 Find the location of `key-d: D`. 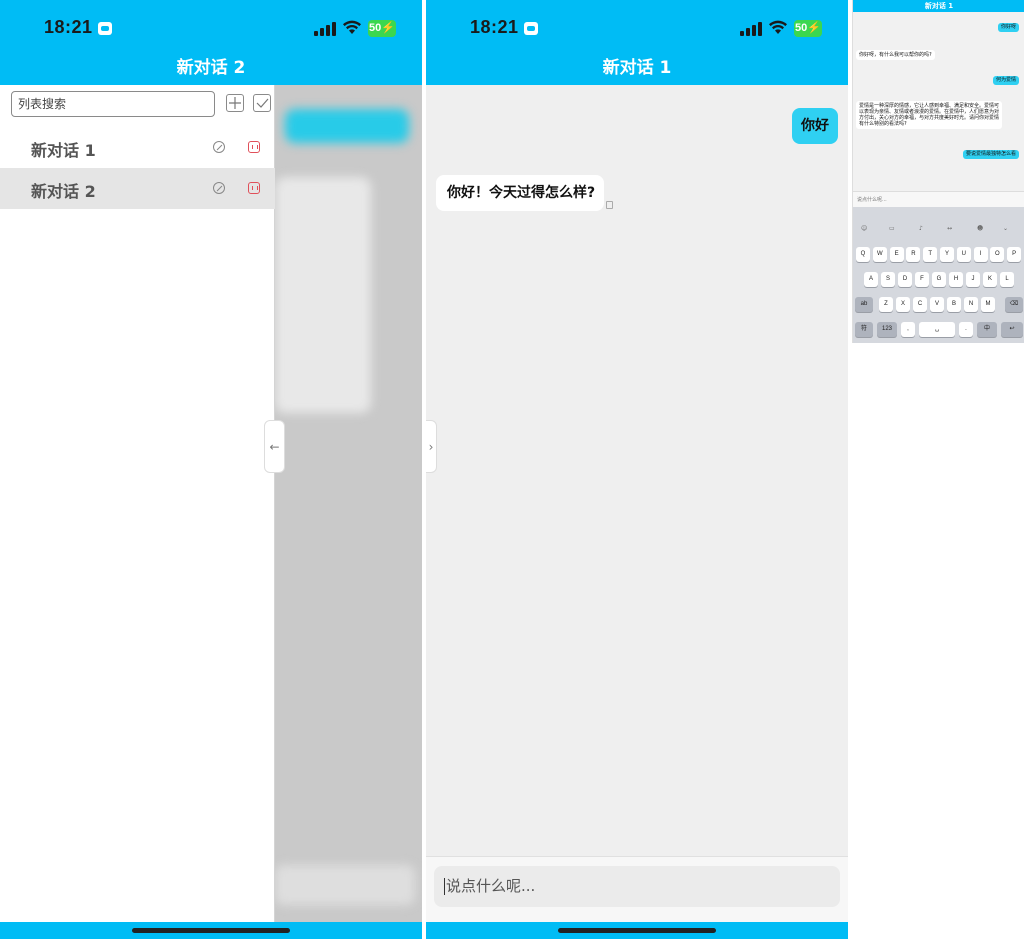

key-d: D is located at coordinates (905, 279).